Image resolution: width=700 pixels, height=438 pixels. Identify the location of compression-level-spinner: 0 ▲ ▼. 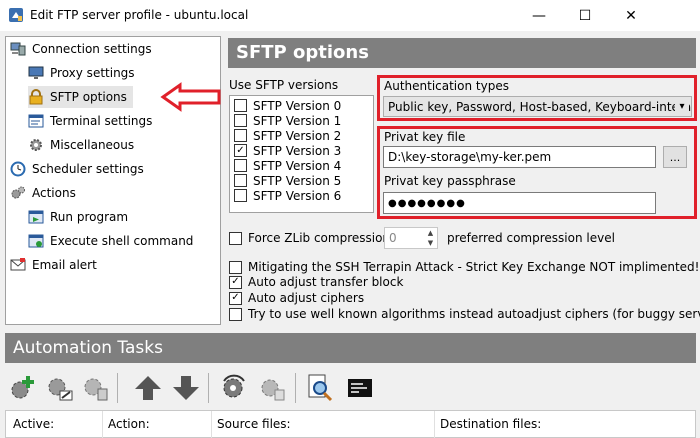
(411, 238).